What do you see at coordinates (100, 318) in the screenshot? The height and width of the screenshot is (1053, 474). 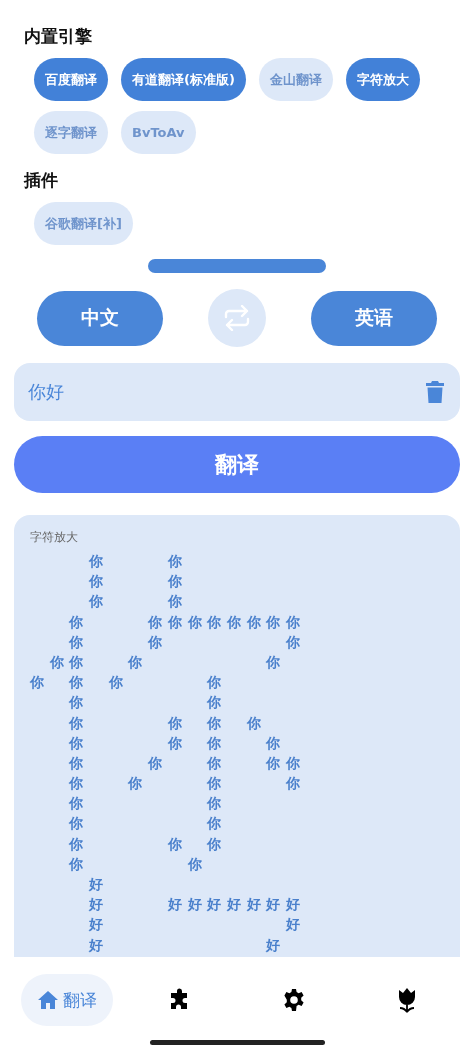 I see `source-language-button: 中文` at bounding box center [100, 318].